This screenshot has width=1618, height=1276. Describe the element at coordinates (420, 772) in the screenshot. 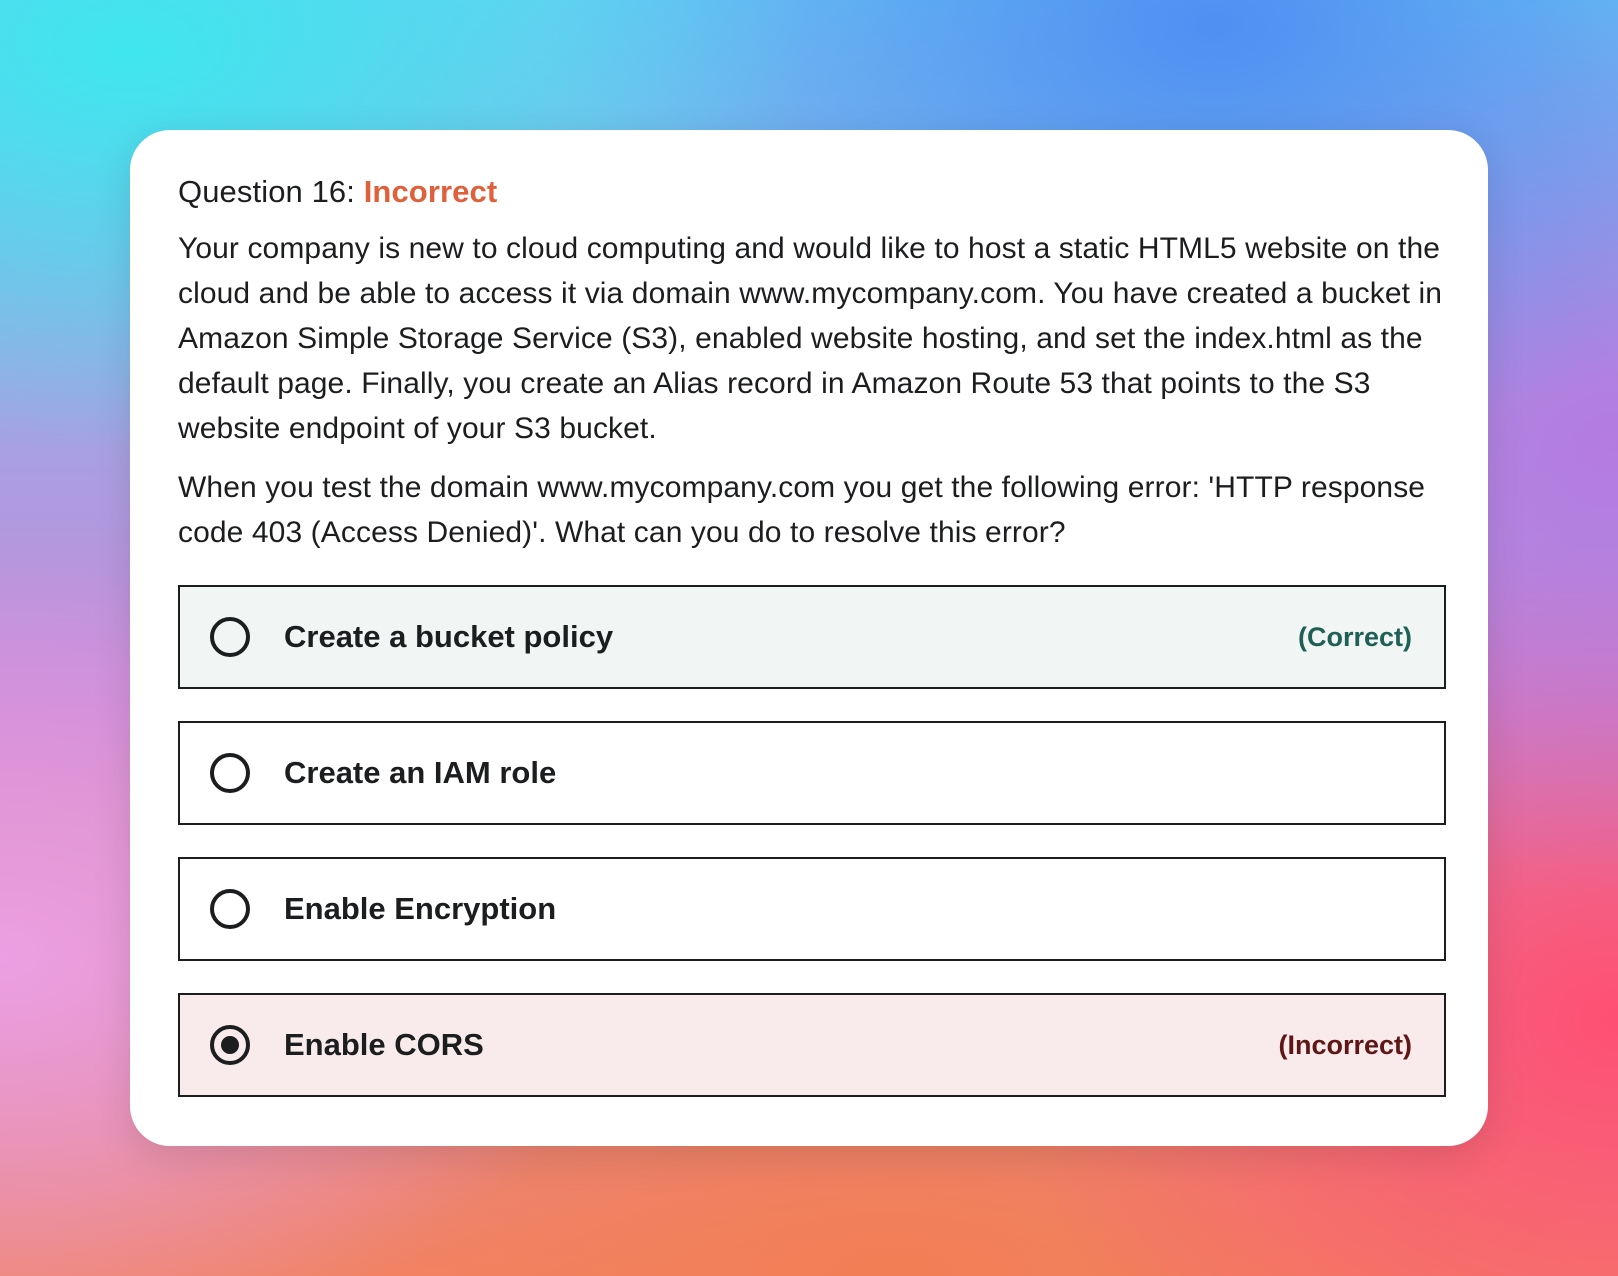

I see `answer-option-label: Create an IAM role` at that location.